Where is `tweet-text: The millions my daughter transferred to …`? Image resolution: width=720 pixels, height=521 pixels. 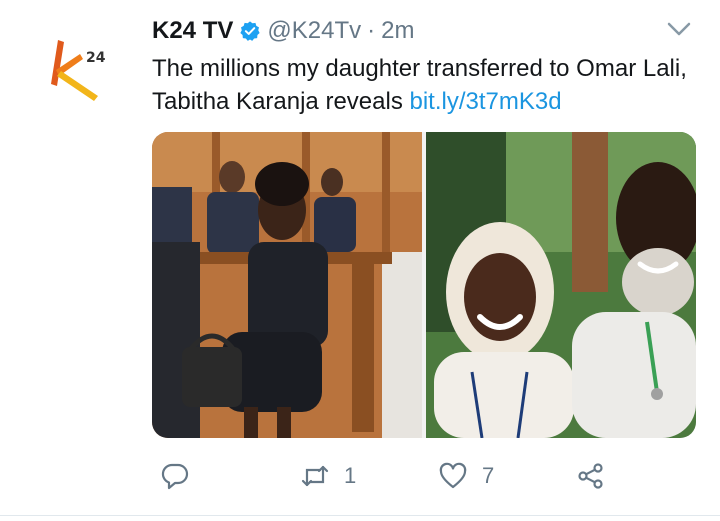 tweet-text: The millions my daughter transferred to … is located at coordinates (432, 85).